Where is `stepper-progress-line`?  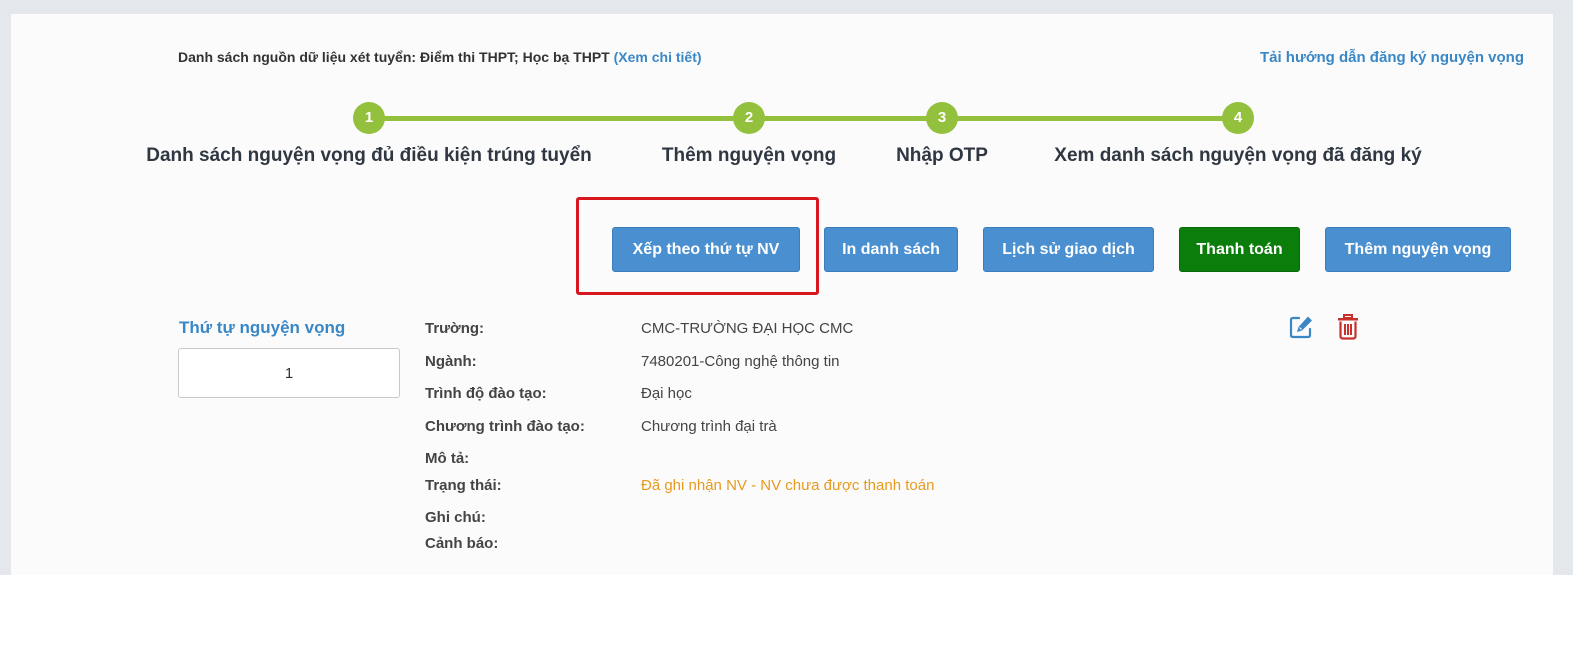
stepper-progress-line is located at coordinates (803, 118).